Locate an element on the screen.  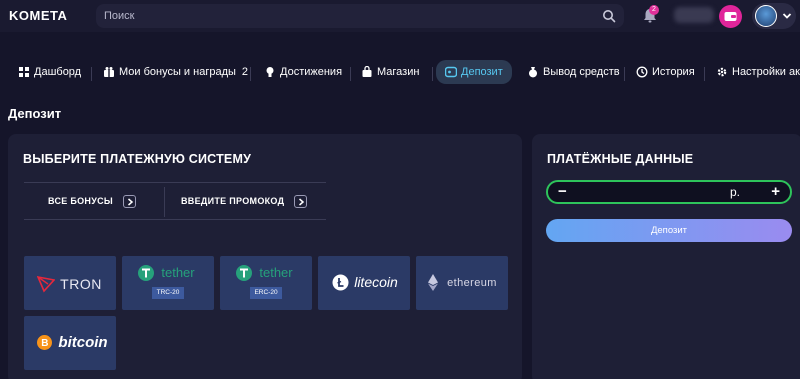
tab-label: Депозит is located at coordinates (482, 72).